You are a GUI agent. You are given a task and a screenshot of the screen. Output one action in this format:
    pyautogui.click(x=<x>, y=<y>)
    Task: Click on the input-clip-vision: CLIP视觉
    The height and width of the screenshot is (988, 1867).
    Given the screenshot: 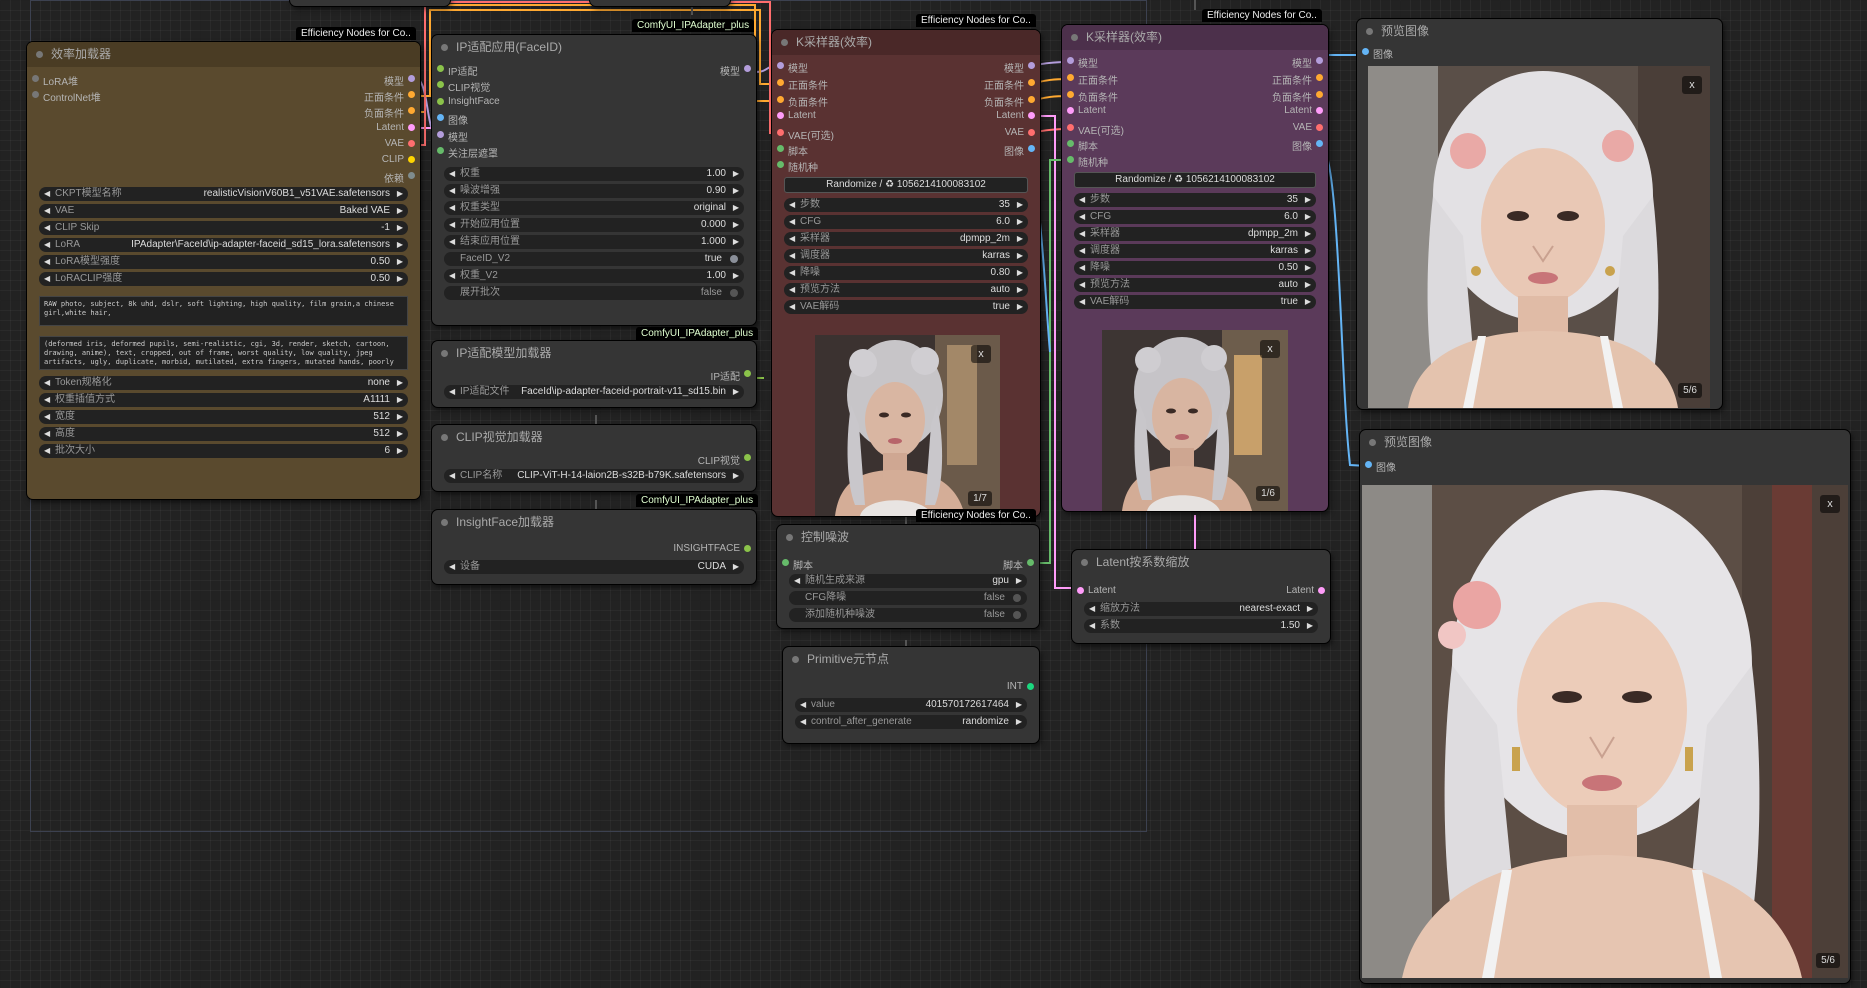 What is the action you would take?
    pyautogui.click(x=594, y=85)
    